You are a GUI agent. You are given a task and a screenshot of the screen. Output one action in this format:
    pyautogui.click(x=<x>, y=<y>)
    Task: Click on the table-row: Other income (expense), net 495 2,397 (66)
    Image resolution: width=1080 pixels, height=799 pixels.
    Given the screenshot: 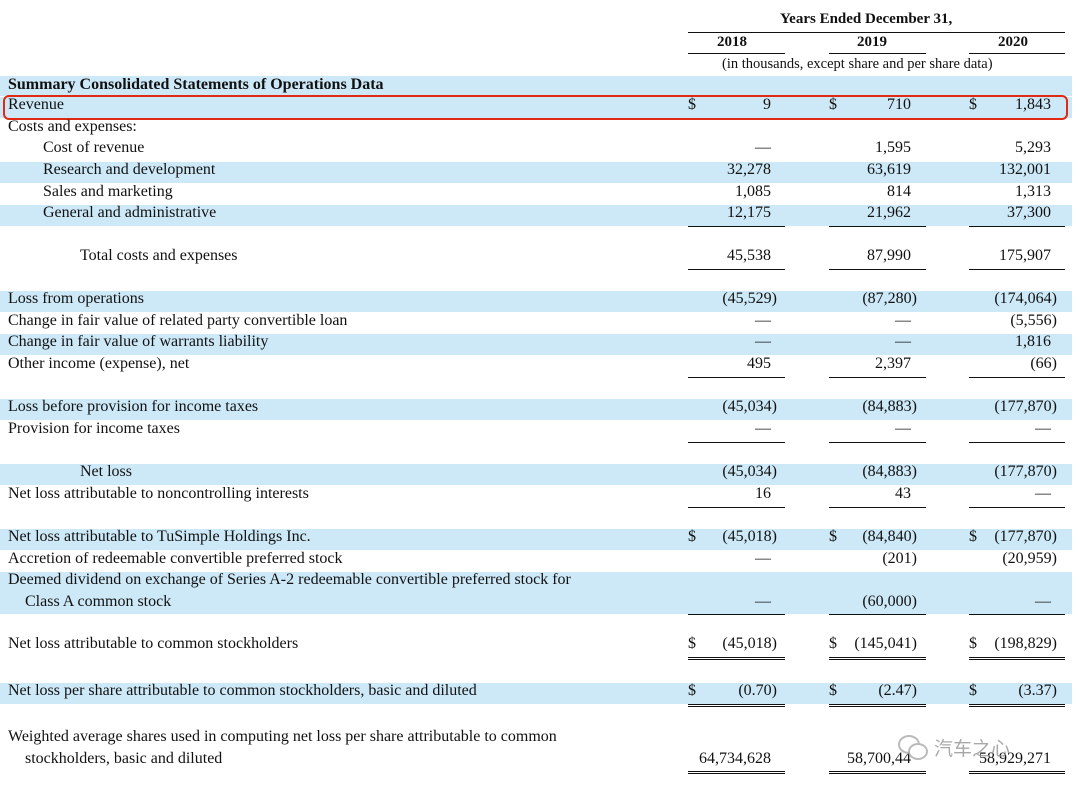 What is the action you would take?
    pyautogui.click(x=536, y=366)
    